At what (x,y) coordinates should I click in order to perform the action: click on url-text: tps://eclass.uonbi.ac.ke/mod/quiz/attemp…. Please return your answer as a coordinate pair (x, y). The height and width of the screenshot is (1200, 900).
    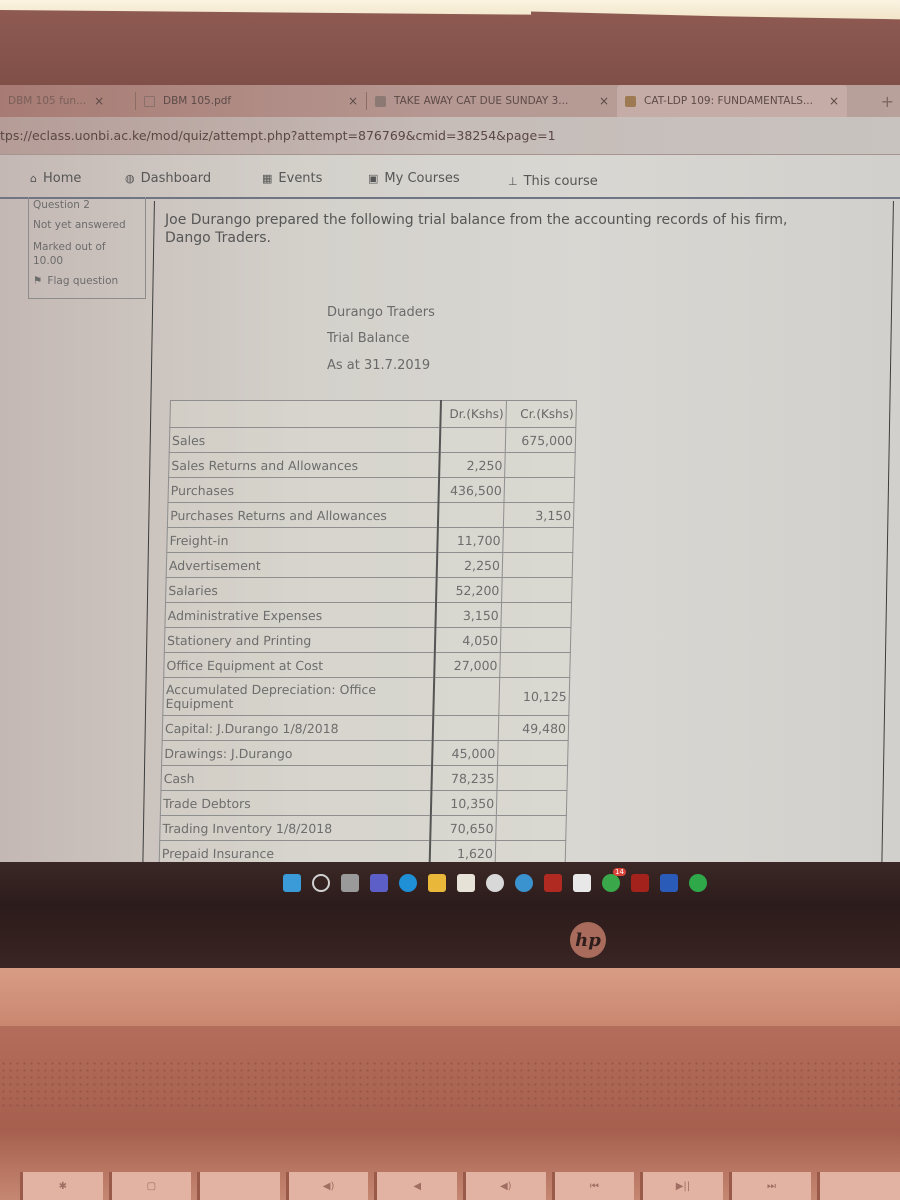
    Looking at the image, I should click on (278, 135).